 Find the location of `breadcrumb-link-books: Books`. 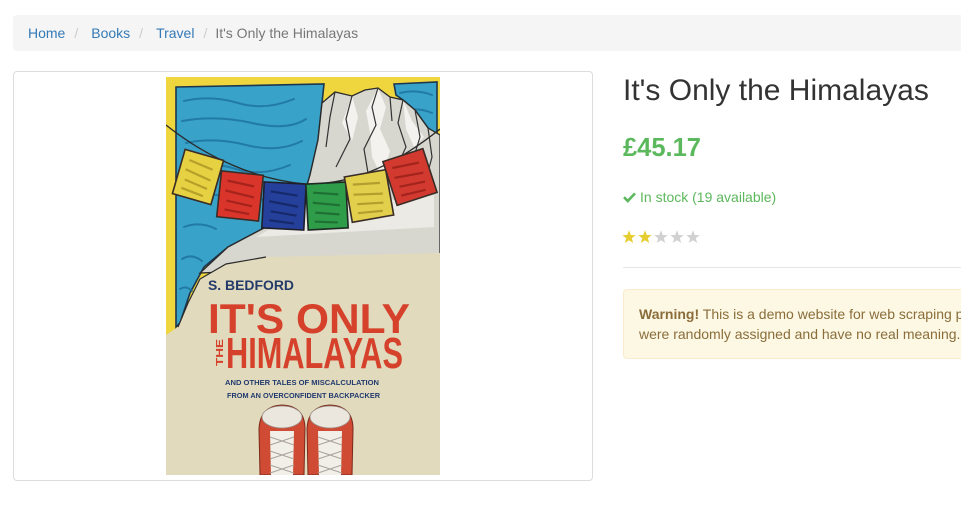

breadcrumb-link-books: Books is located at coordinates (110, 33).